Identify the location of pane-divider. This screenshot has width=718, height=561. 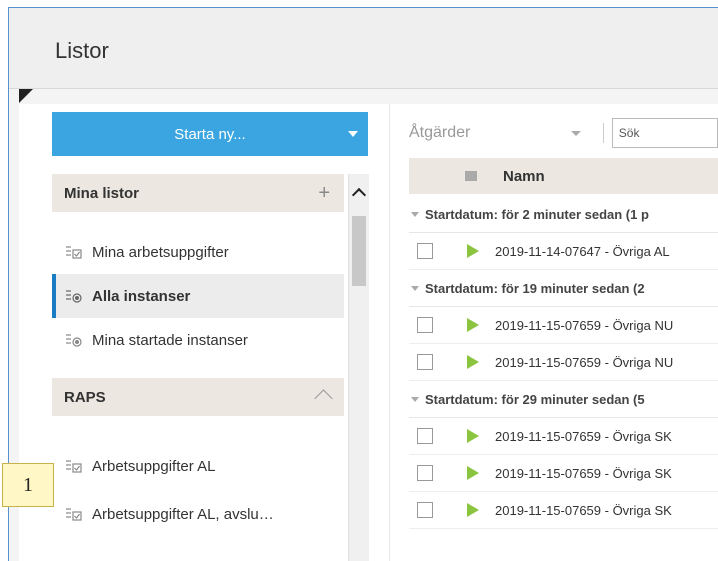
(389, 332).